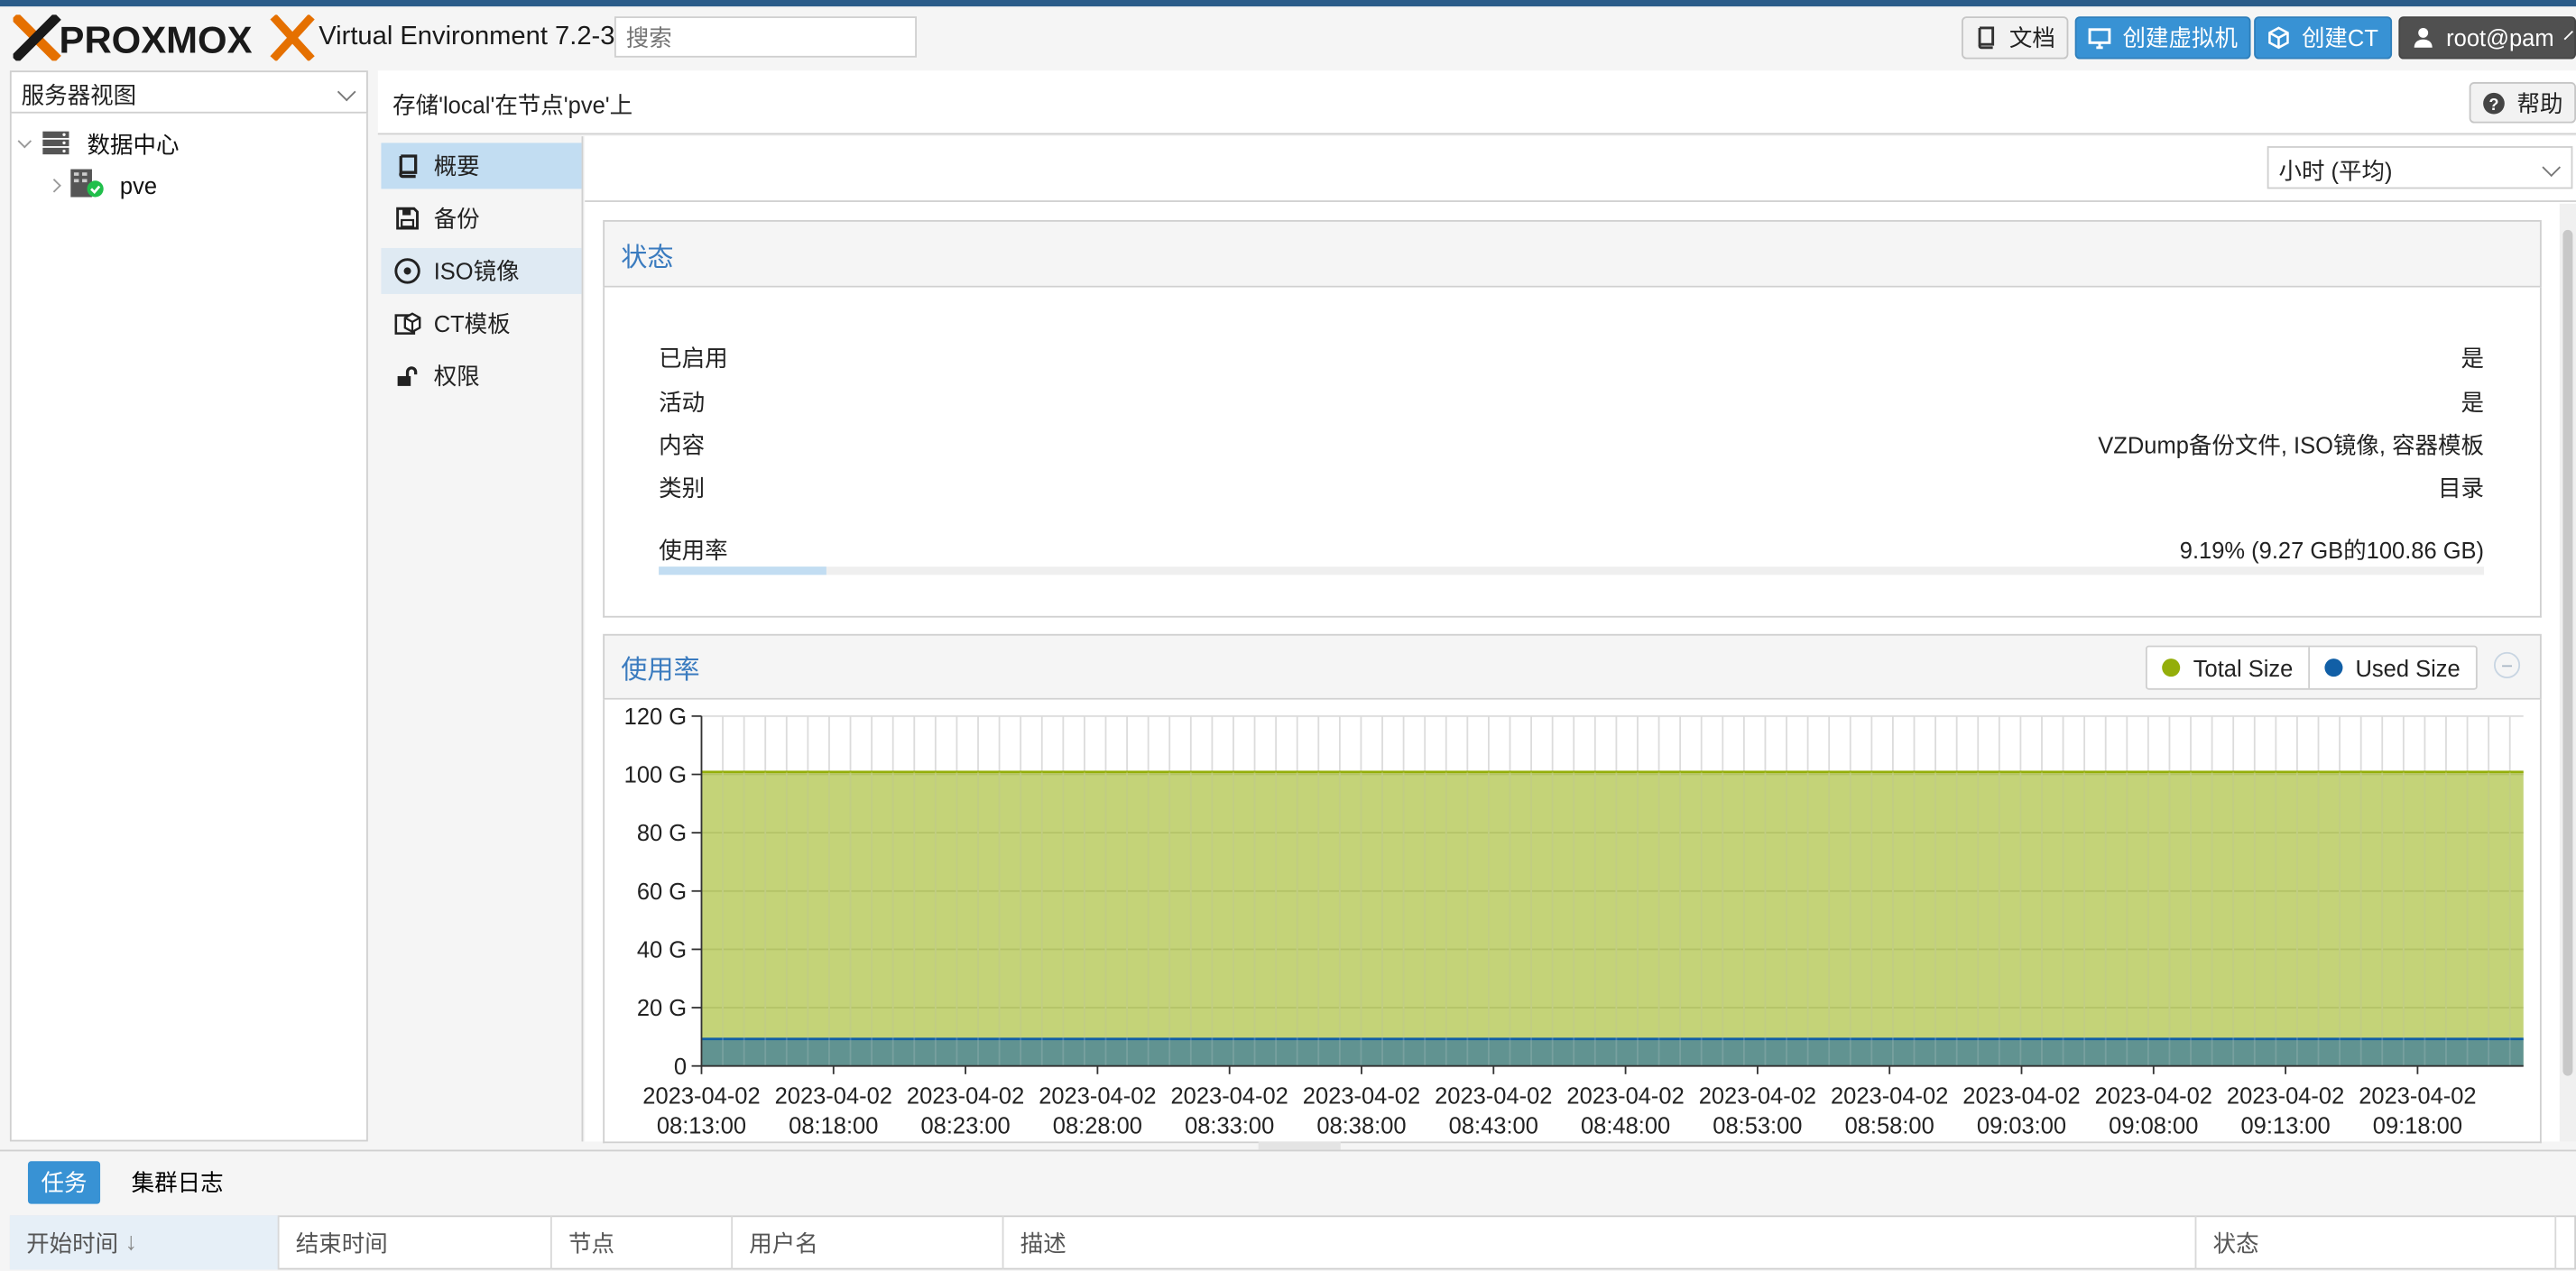 Image resolution: width=2576 pixels, height=1271 pixels. I want to click on tree-item-datacenter: 数据中心, so click(97, 144).